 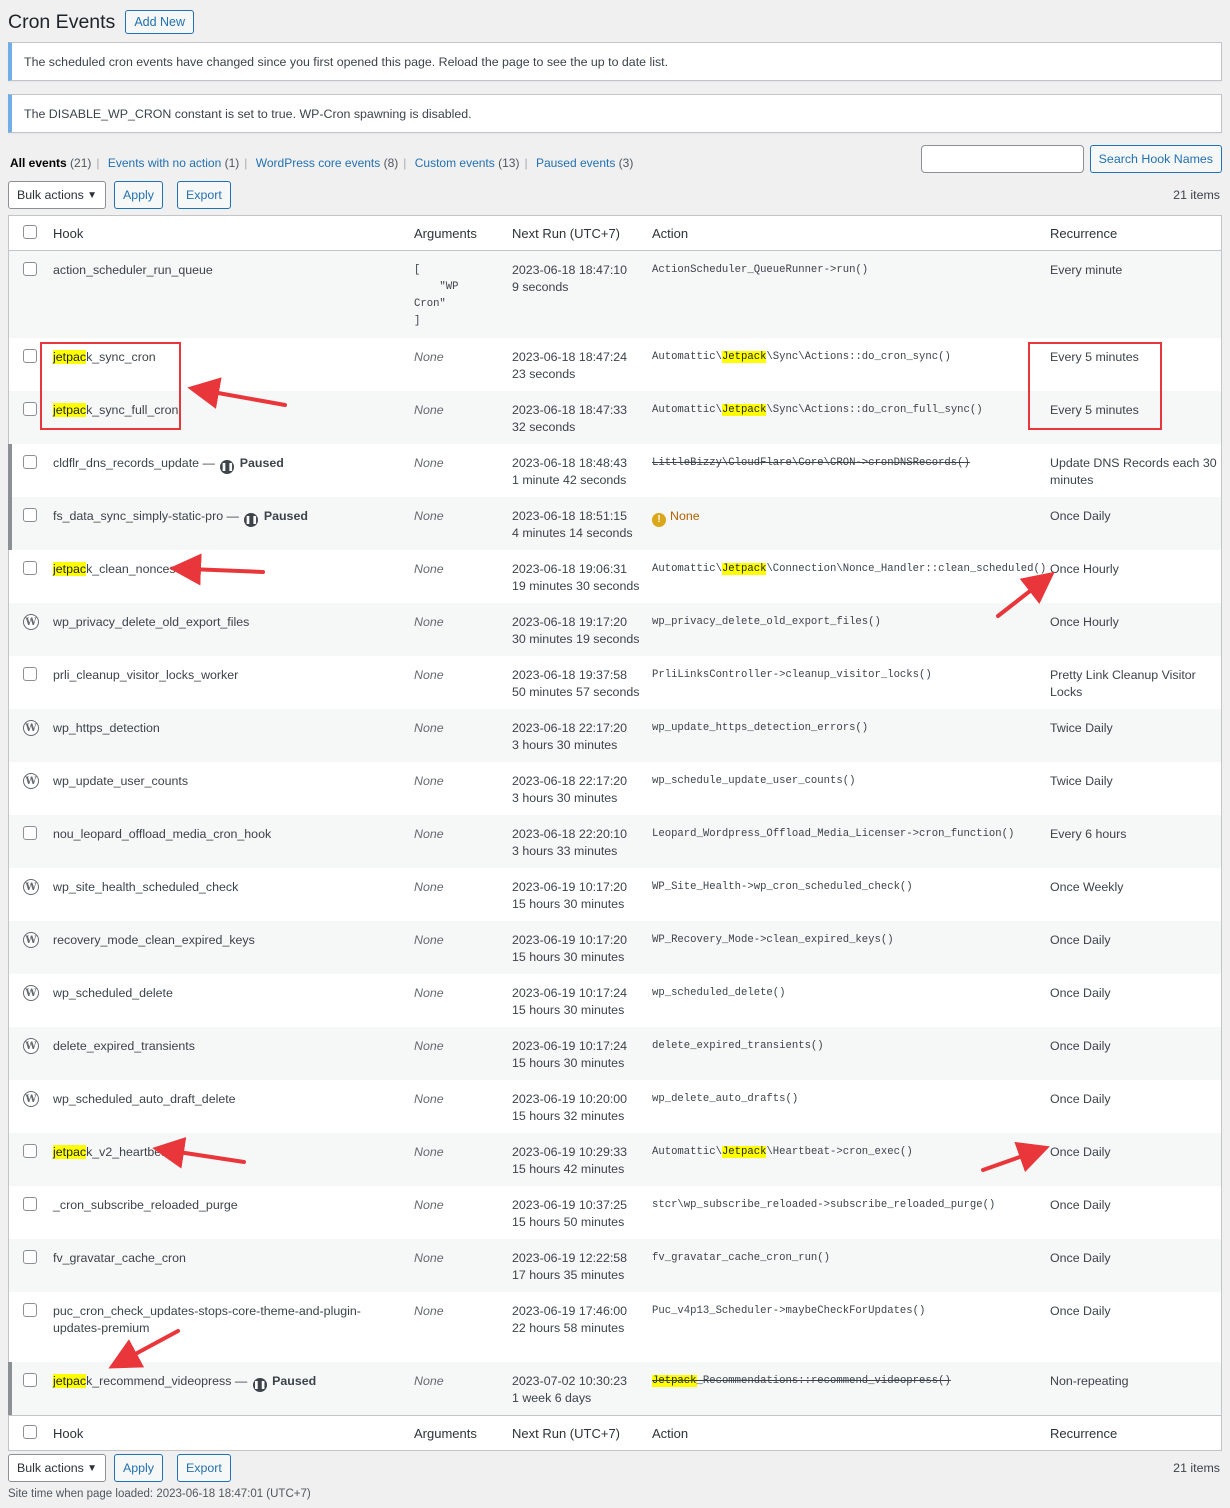 What do you see at coordinates (579, 472) in the screenshot?
I see `next-run-cell: 2023-06-18 18:48:43 1 minute 42 seconds` at bounding box center [579, 472].